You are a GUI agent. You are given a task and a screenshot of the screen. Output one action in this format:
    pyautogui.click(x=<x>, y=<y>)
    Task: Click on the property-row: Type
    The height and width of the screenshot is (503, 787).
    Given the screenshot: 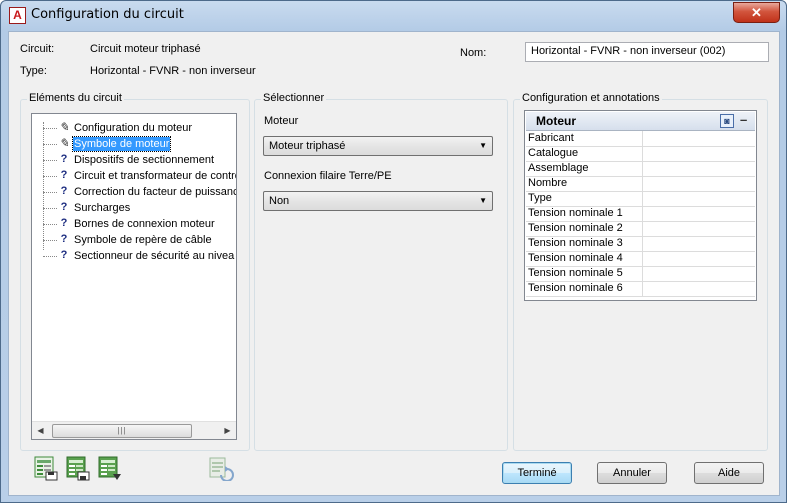 What is the action you would take?
    pyautogui.click(x=640, y=199)
    